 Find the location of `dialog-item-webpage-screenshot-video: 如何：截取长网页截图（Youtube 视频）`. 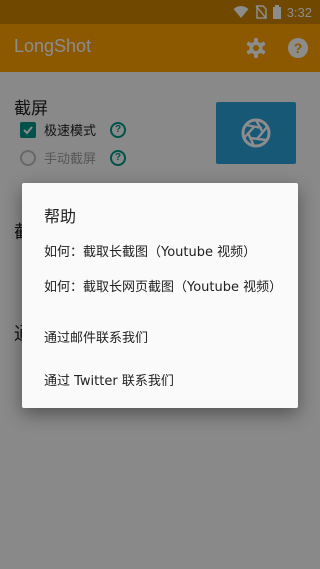

dialog-item-webpage-screenshot-video: 如何：截取长网页截图（Youtube 视频） is located at coordinates (164, 287).